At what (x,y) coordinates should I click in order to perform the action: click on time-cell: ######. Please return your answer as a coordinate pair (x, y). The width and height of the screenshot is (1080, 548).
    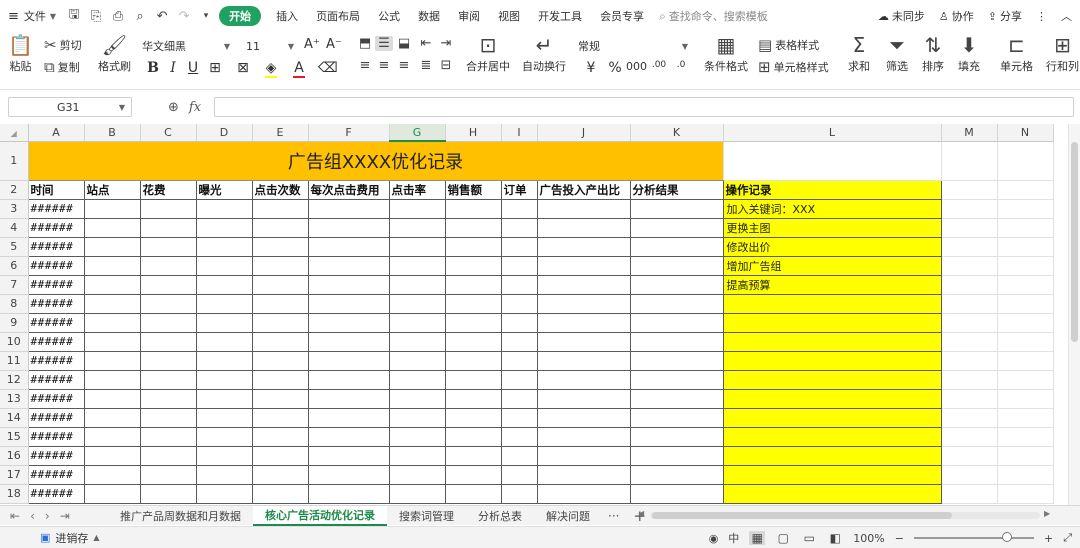
    Looking at the image, I should click on (56, 342).